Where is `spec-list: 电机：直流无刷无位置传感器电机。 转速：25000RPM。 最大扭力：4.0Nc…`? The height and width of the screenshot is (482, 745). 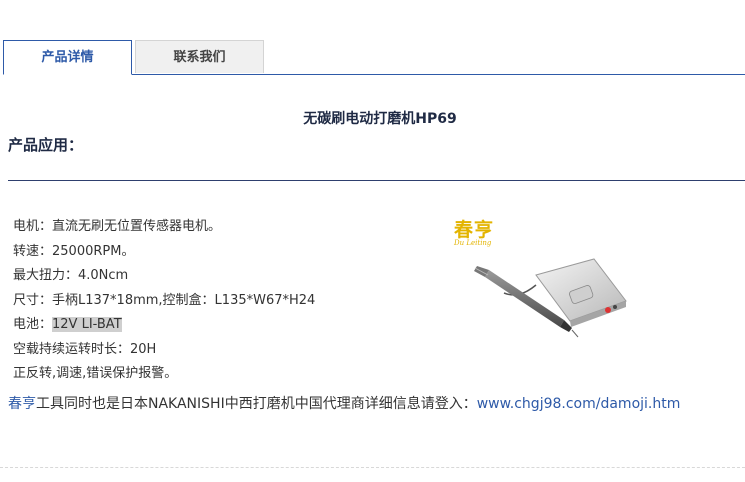
spec-list: 电机：直流无刷无位置传感器电机。 转速：25000RPM。 最大扭力：4.0Nc… is located at coordinates (164, 301).